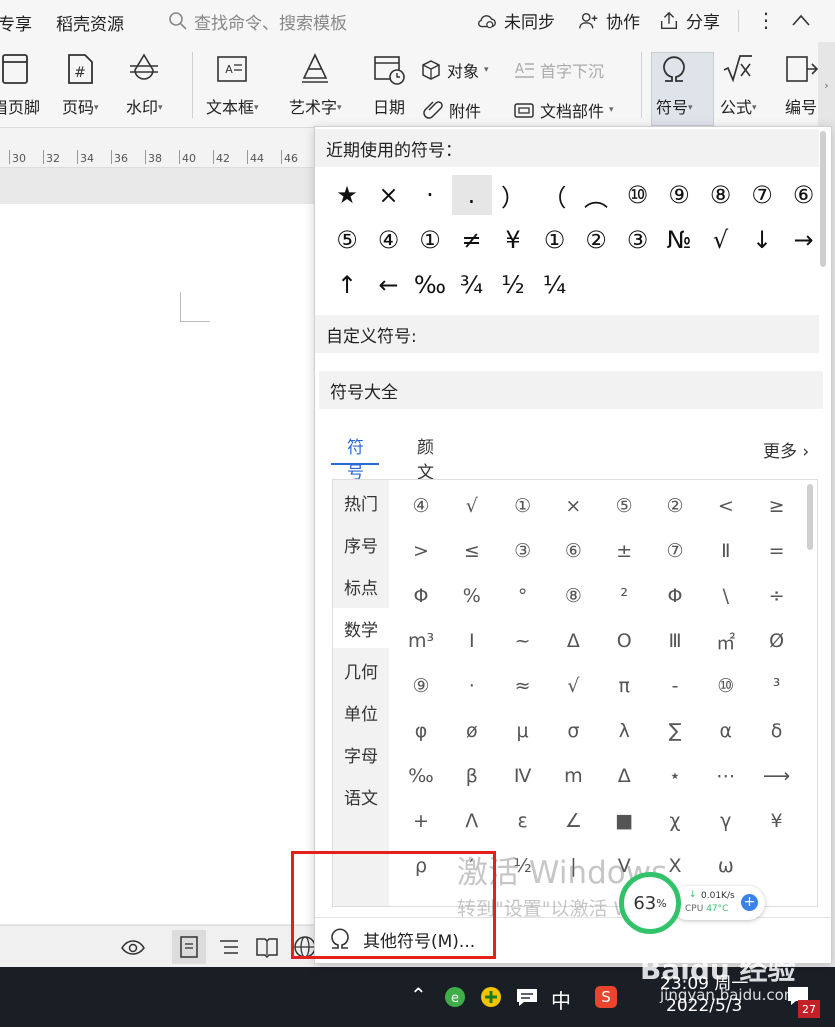 This screenshot has height=1027, width=835. Describe the element at coordinates (430, 195) in the screenshot. I see `recent-symbol: ·` at that location.